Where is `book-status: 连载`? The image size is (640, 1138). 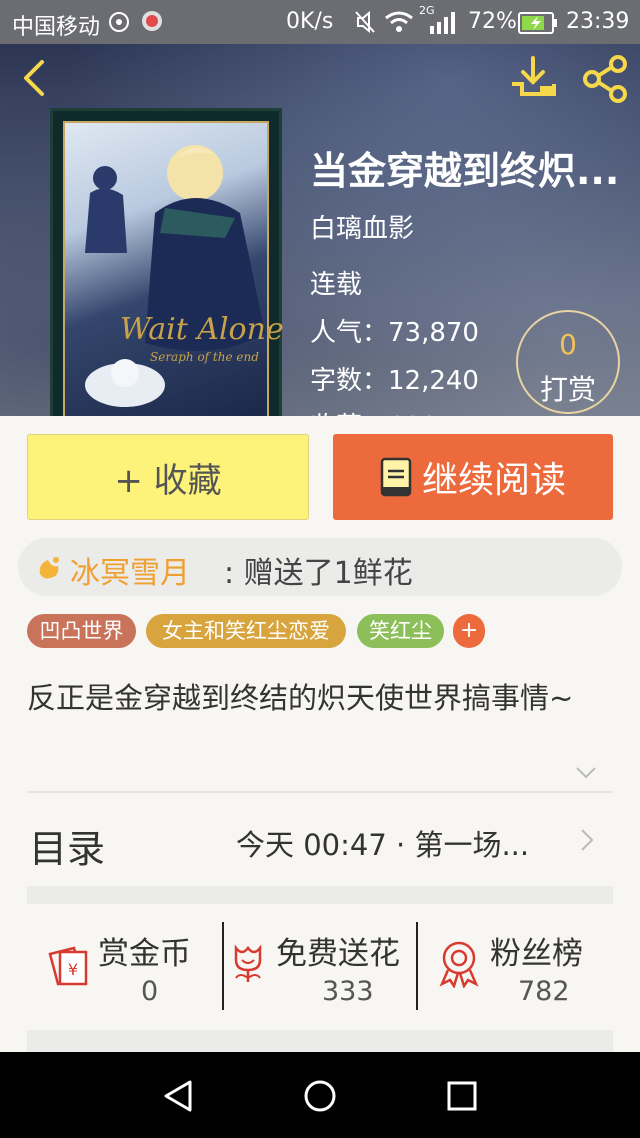 book-status: 连载 is located at coordinates (336, 285).